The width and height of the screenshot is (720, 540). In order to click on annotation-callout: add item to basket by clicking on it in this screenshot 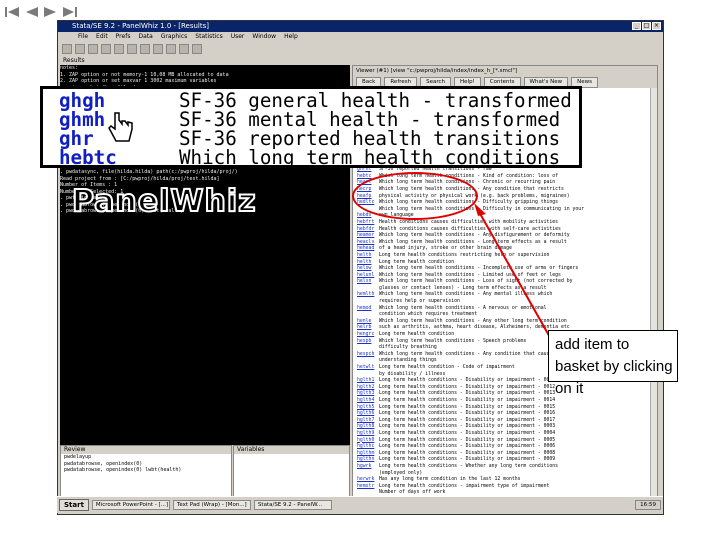, I will do `click(613, 363)`.